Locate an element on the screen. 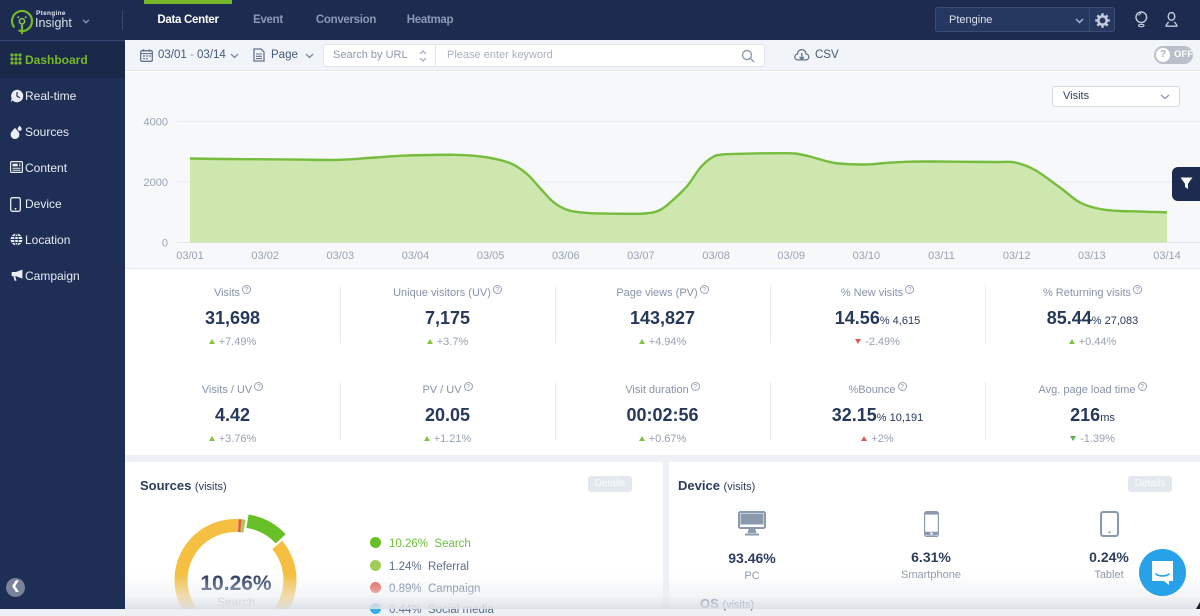 The height and width of the screenshot is (616, 1200). svg-text: 2000 is located at coordinates (156, 183).